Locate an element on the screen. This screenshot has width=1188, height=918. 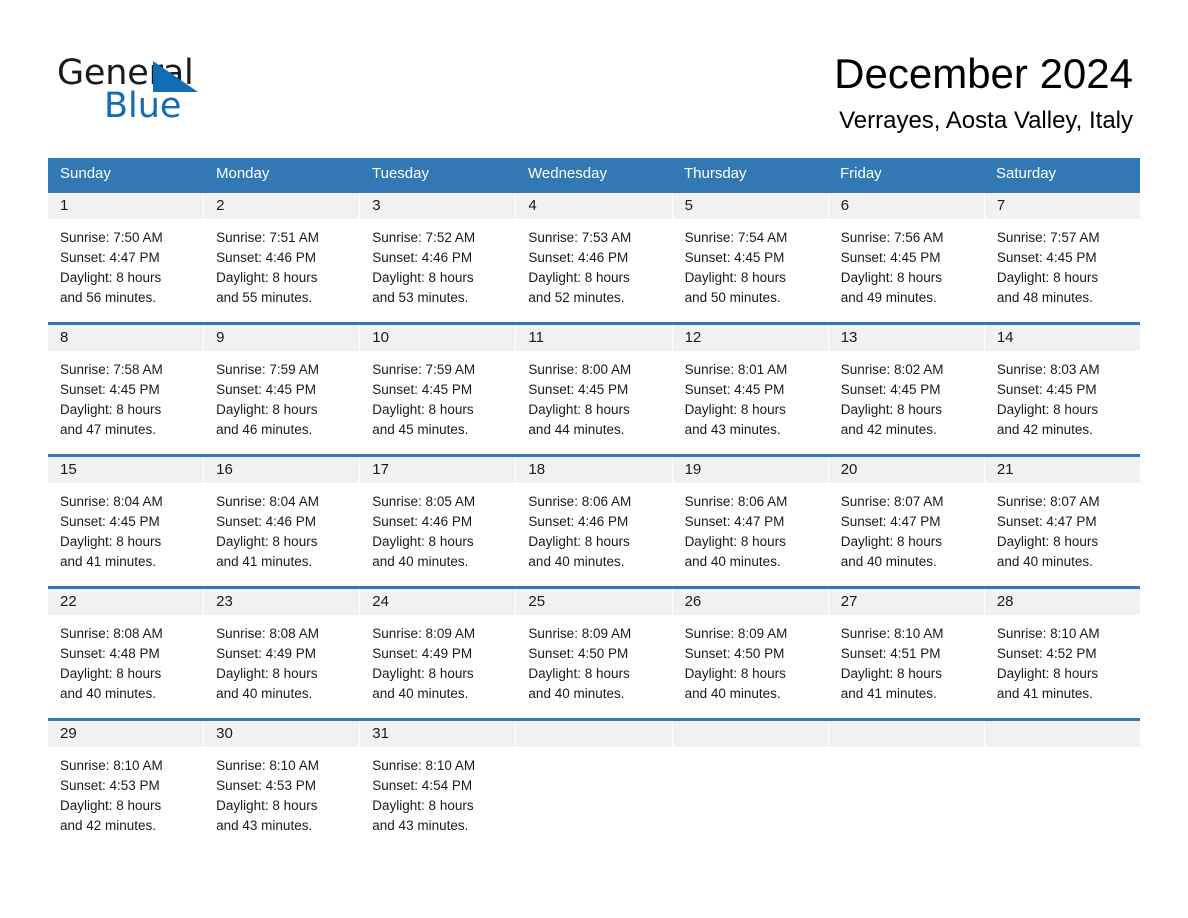
sunrise-text: Sunrise: 8:07 AM is located at coordinates (892, 501).